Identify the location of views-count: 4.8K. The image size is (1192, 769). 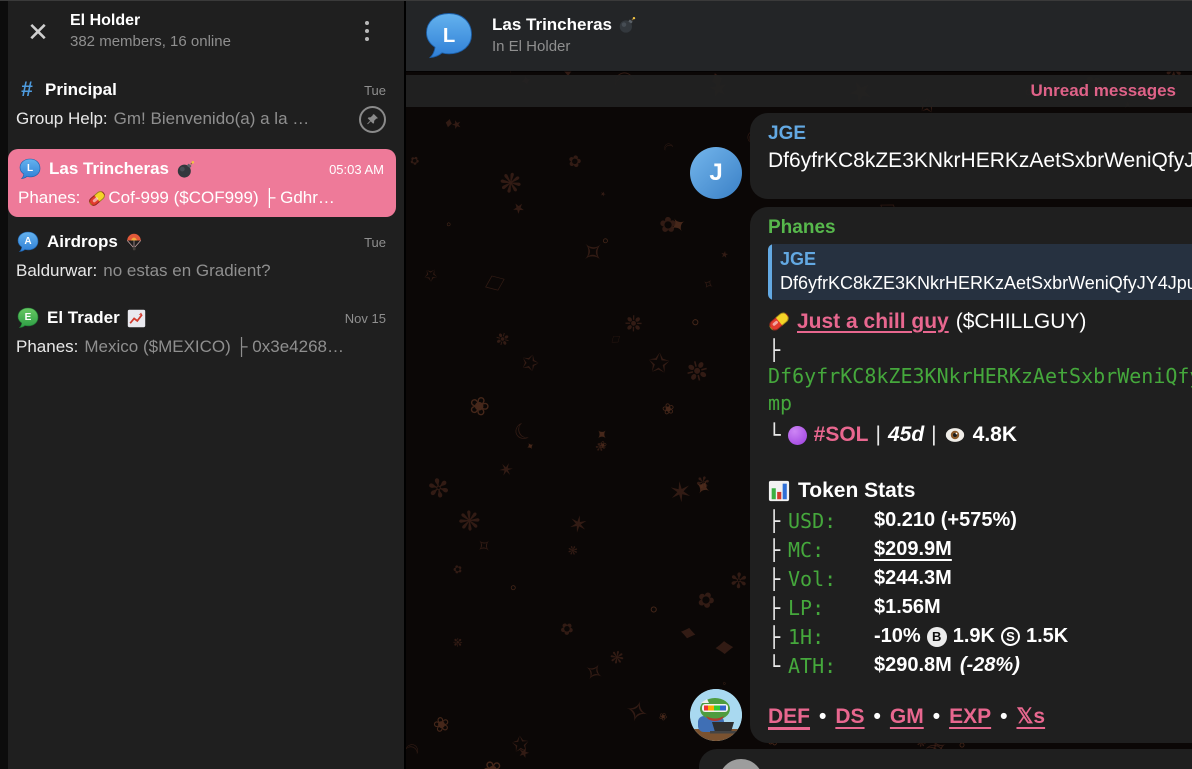
(994, 434).